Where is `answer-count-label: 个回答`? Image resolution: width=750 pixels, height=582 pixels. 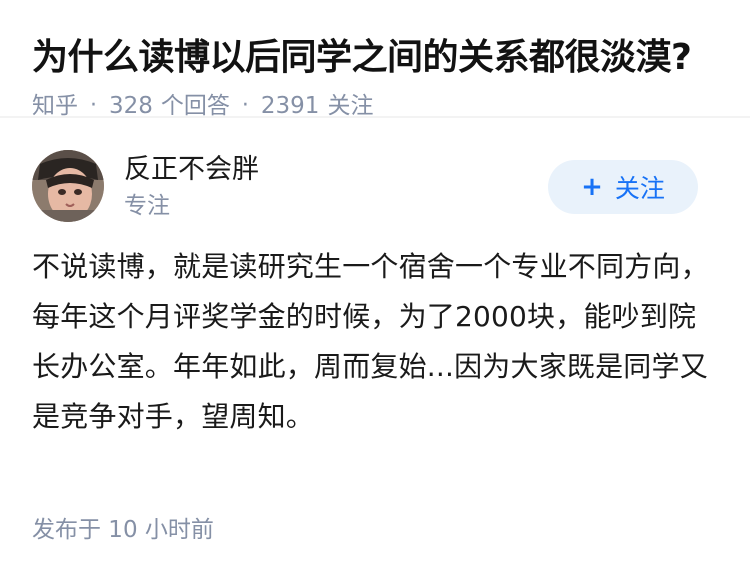 answer-count-label: 个回答 is located at coordinates (195, 106).